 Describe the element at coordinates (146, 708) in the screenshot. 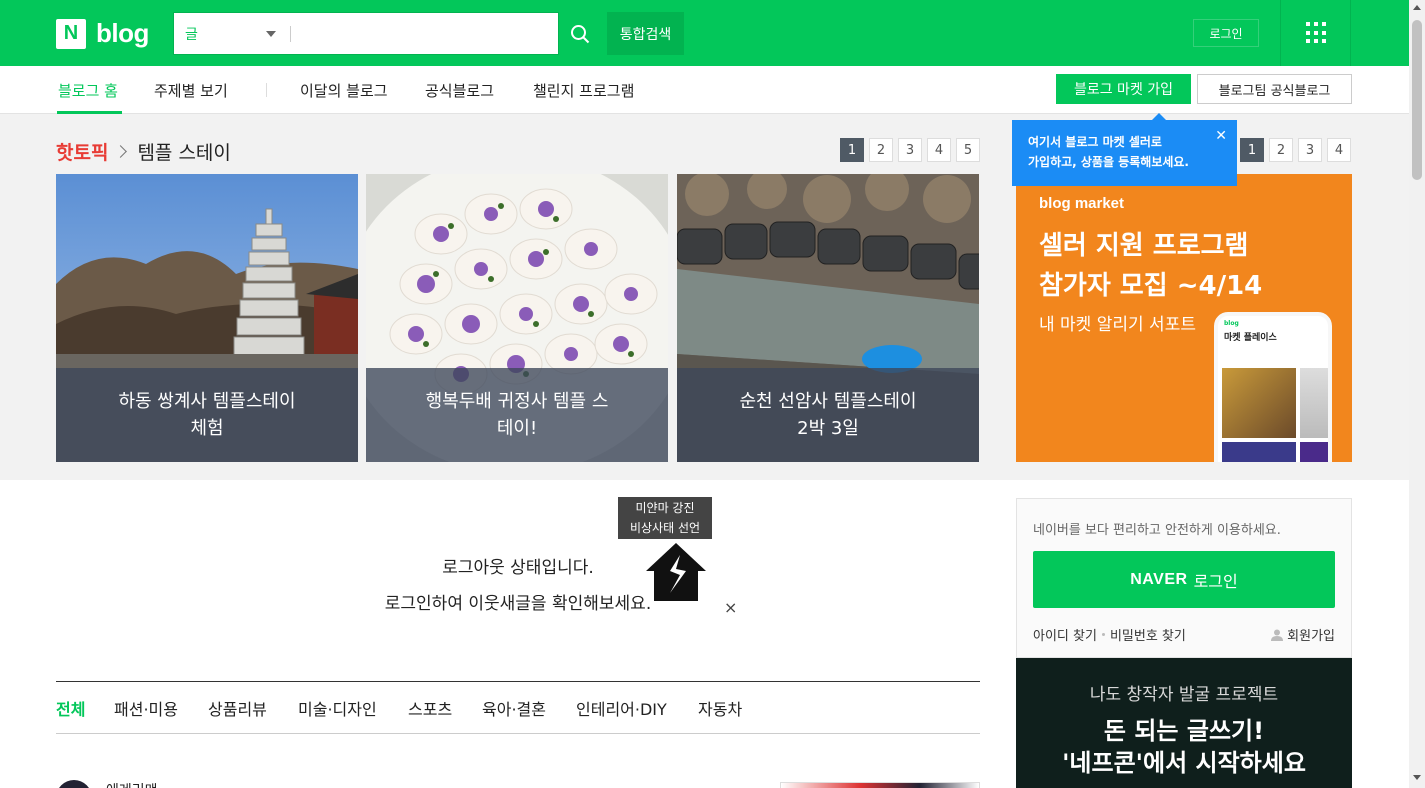

I see `category-fashion: 패션·미용` at that location.